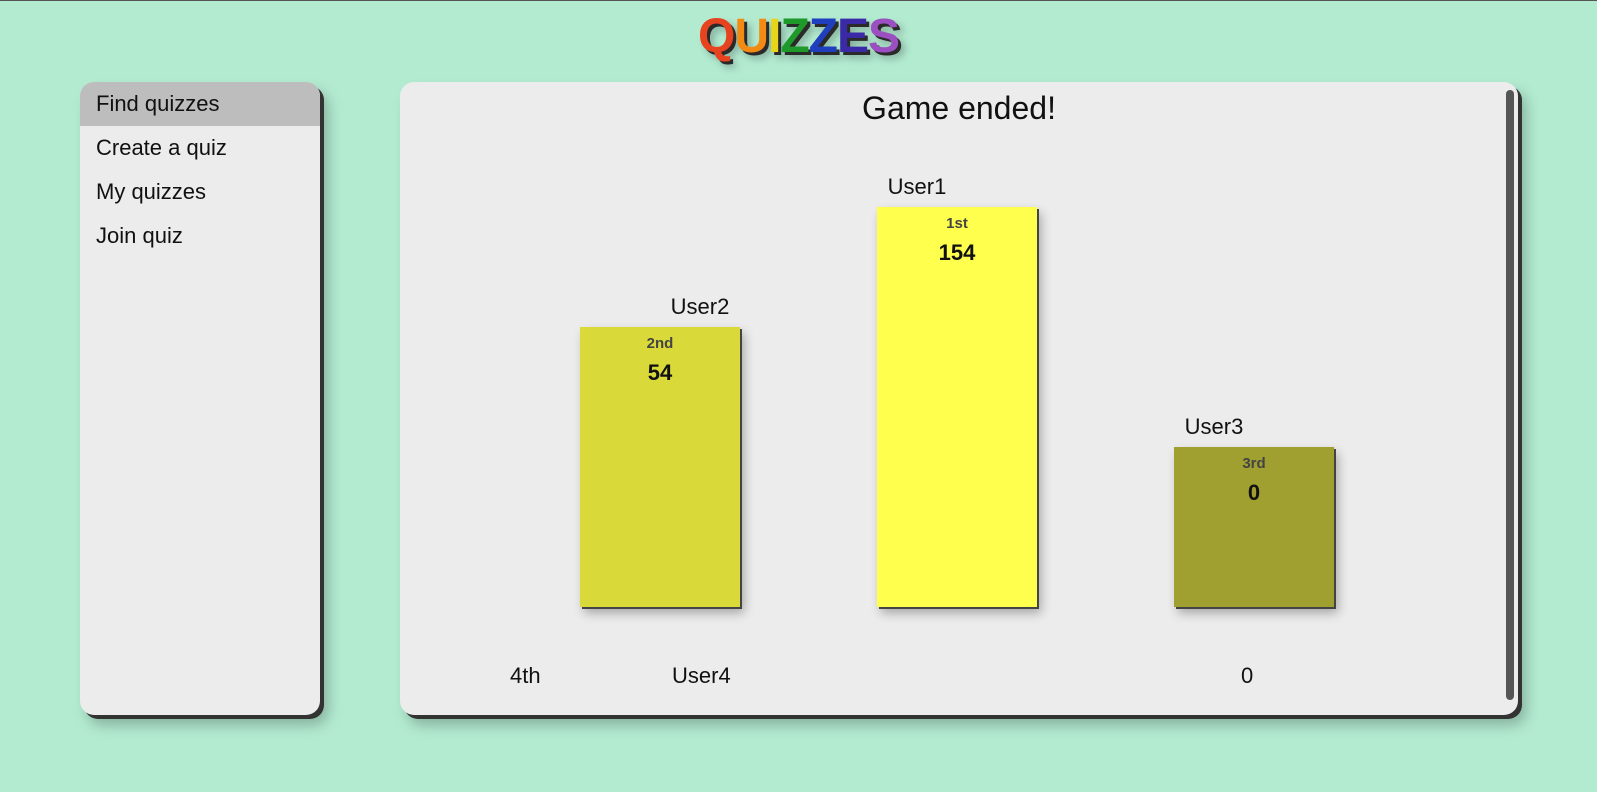 This screenshot has width=1597, height=792. I want to click on podium-name-first: User1, so click(917, 186).